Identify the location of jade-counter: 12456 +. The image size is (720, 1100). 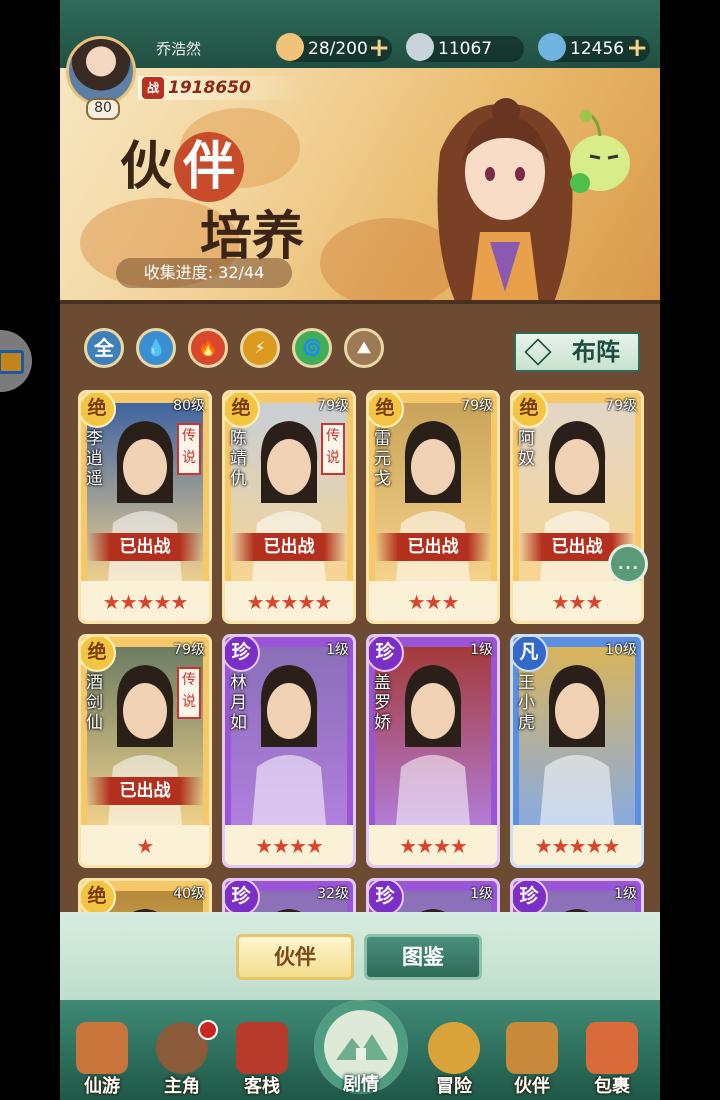
(594, 47).